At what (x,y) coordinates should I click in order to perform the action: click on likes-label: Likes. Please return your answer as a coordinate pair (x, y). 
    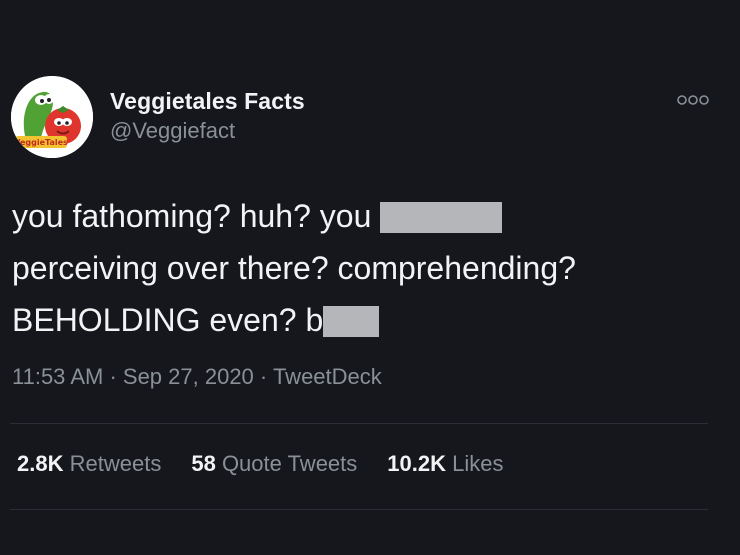
    Looking at the image, I should click on (478, 463).